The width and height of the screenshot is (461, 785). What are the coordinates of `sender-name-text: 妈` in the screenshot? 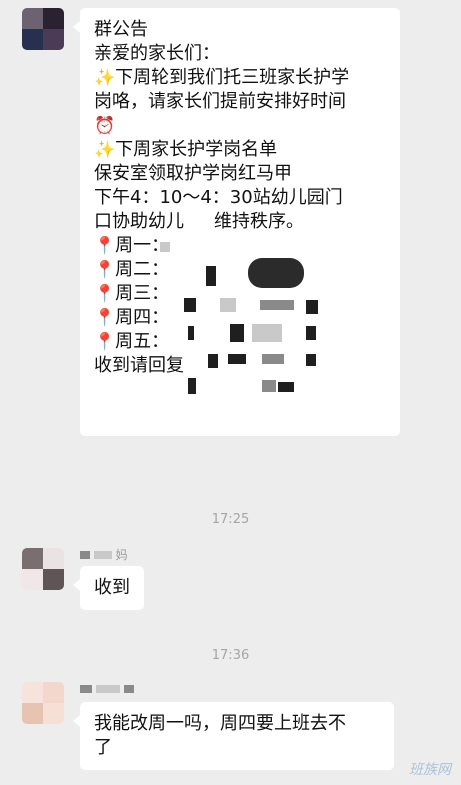 It's located at (121, 555).